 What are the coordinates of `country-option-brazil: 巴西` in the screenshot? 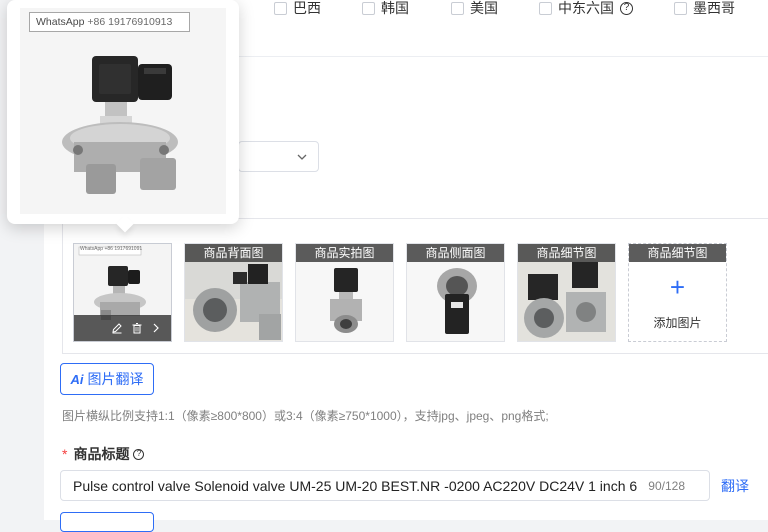 It's located at (297, 9).